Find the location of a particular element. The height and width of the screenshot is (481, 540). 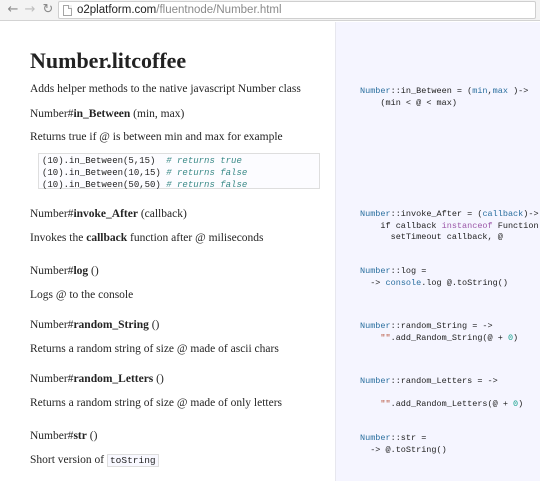

url-text: o2platform.com/fluentnode/Number.html is located at coordinates (179, 10).